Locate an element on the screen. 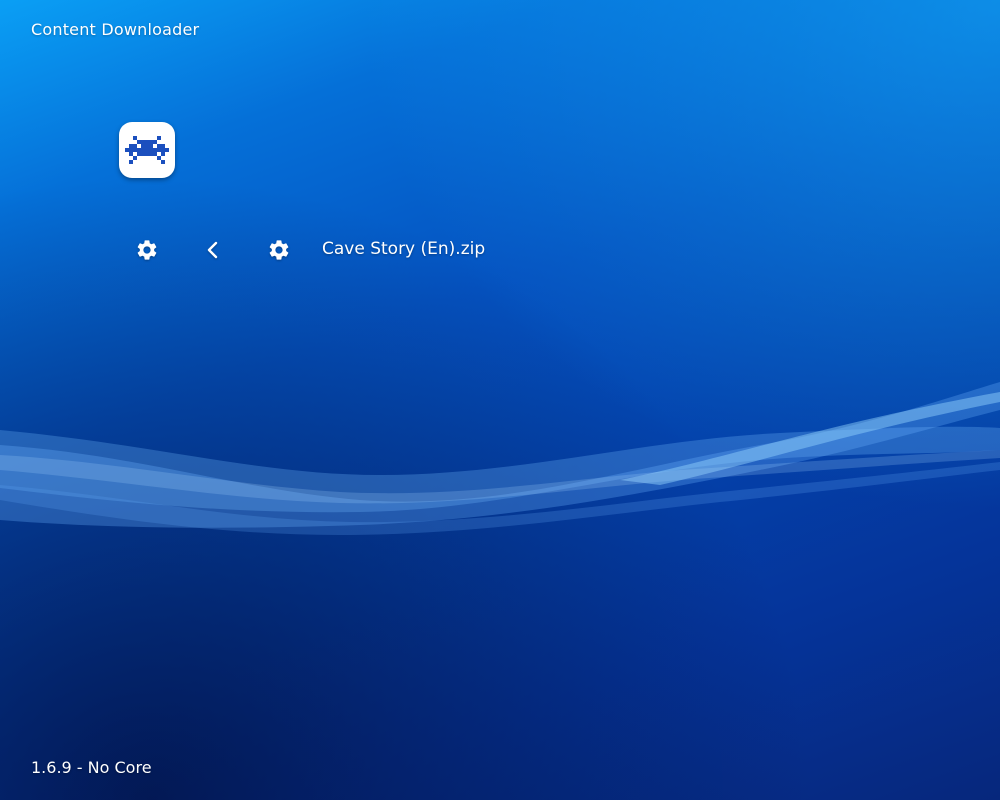 This screenshot has width=1000, height=800. retroarch-invader-icon is located at coordinates (147, 150).